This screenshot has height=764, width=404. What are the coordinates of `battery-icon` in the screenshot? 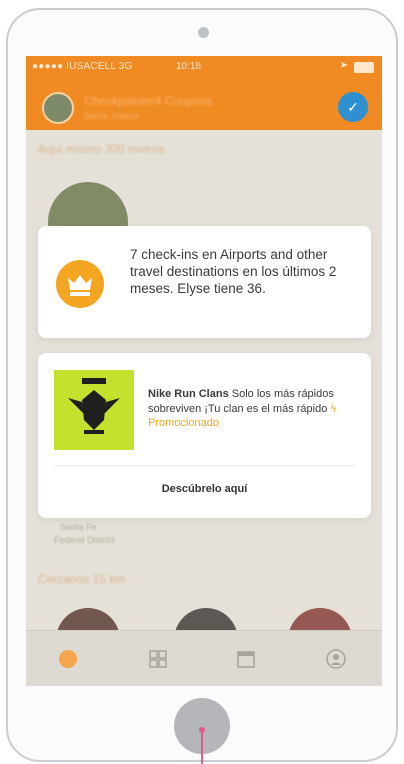 It's located at (364, 67).